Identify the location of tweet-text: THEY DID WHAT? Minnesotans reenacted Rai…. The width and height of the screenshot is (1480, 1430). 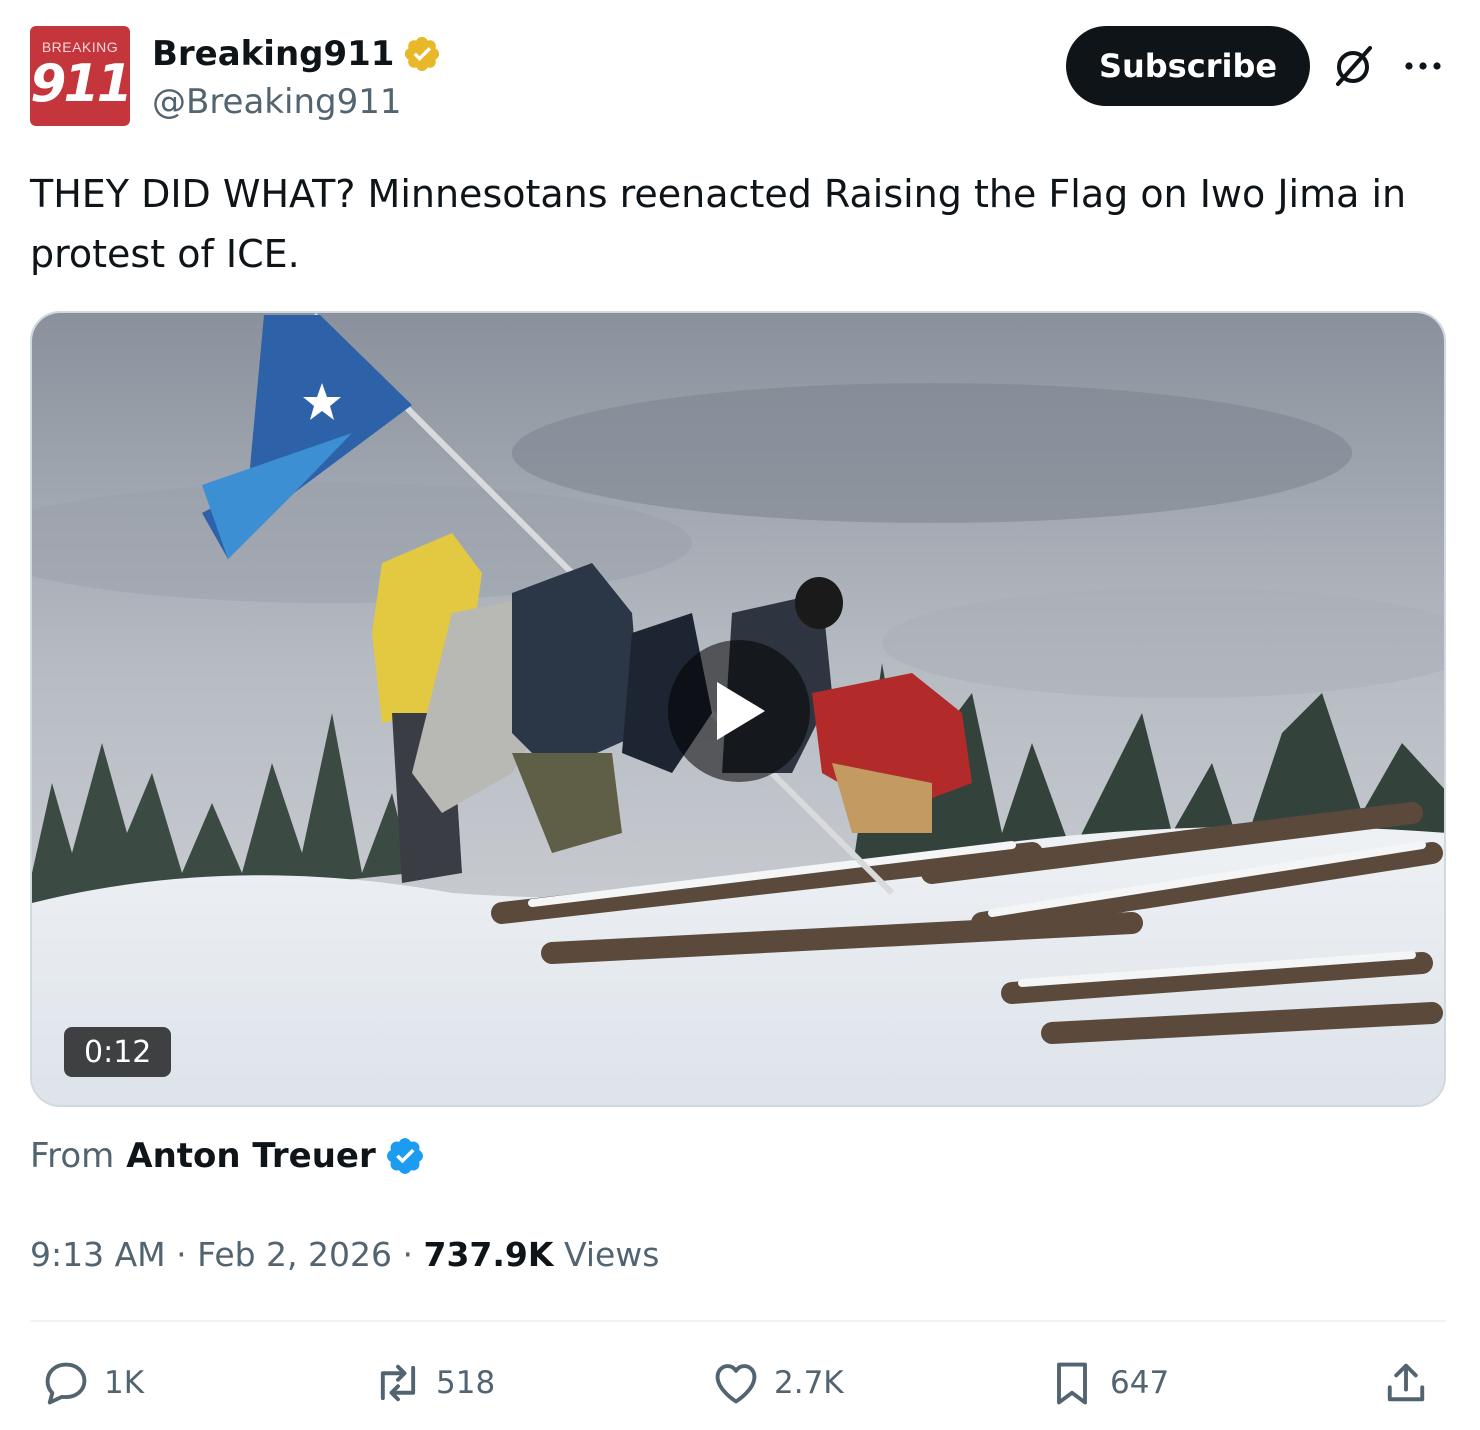
(718, 224).